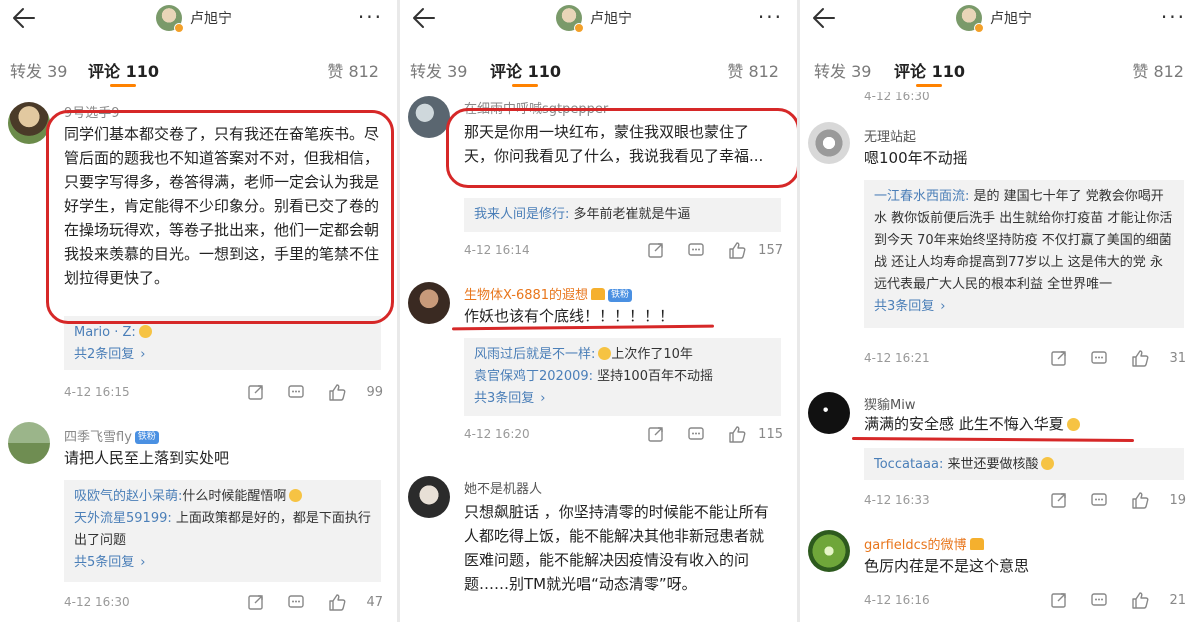 This screenshot has width=1200, height=622. What do you see at coordinates (105, 332) in the screenshot?
I see `reply-username: Mario · Z:` at bounding box center [105, 332].